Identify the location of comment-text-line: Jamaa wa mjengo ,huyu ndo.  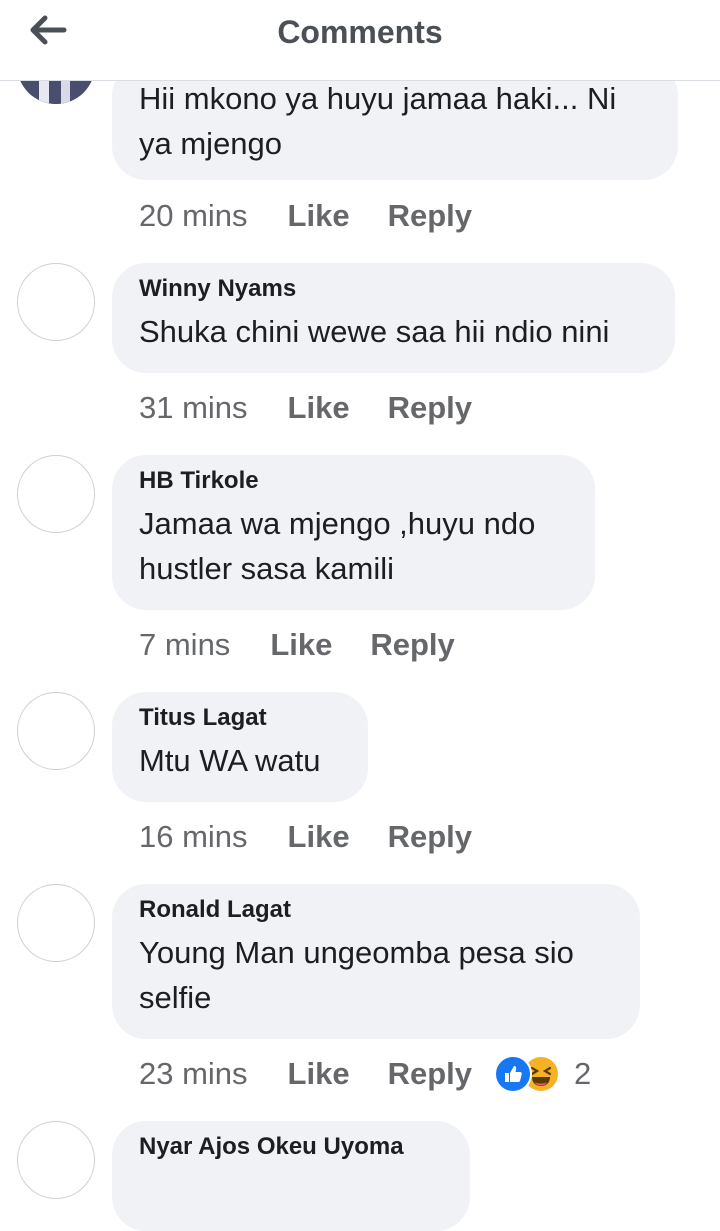
(337, 523).